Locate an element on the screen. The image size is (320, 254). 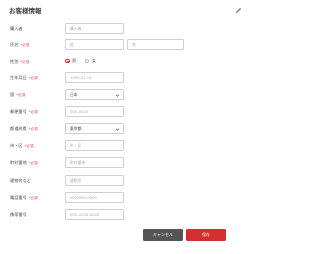
birthday-label: 生年月日 *必須 is located at coordinates (24, 77).